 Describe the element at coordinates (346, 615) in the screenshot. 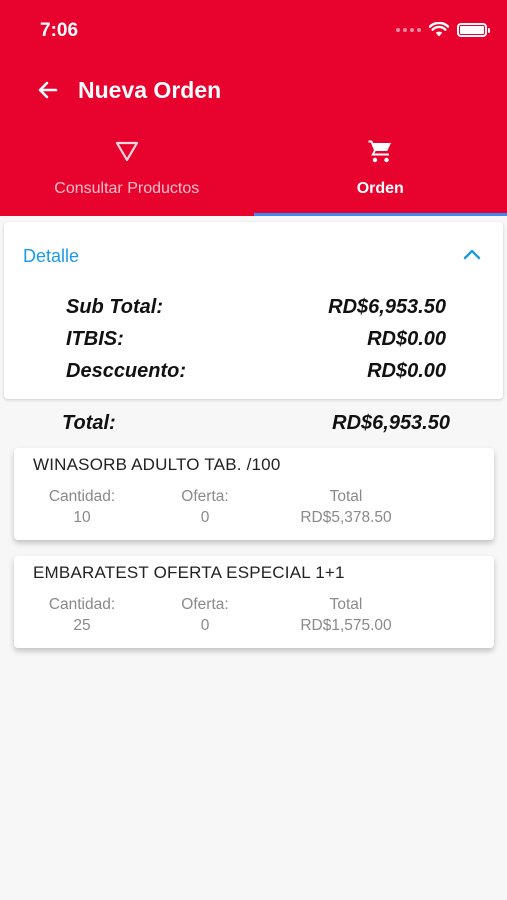

I see `line-total-column: Total RD$1,575.00` at that location.